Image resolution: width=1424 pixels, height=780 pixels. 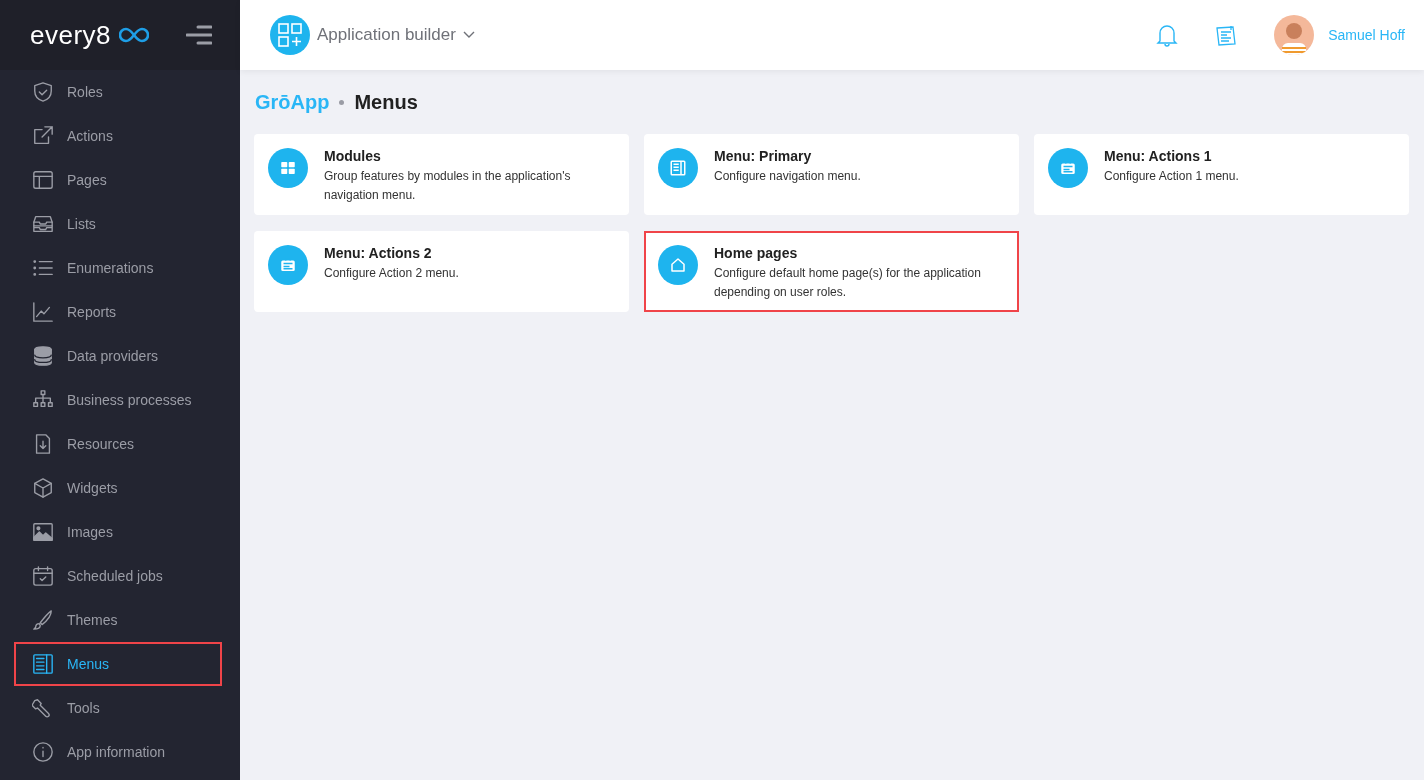 I want to click on app-switcher: Application builder, so click(x=372, y=35).